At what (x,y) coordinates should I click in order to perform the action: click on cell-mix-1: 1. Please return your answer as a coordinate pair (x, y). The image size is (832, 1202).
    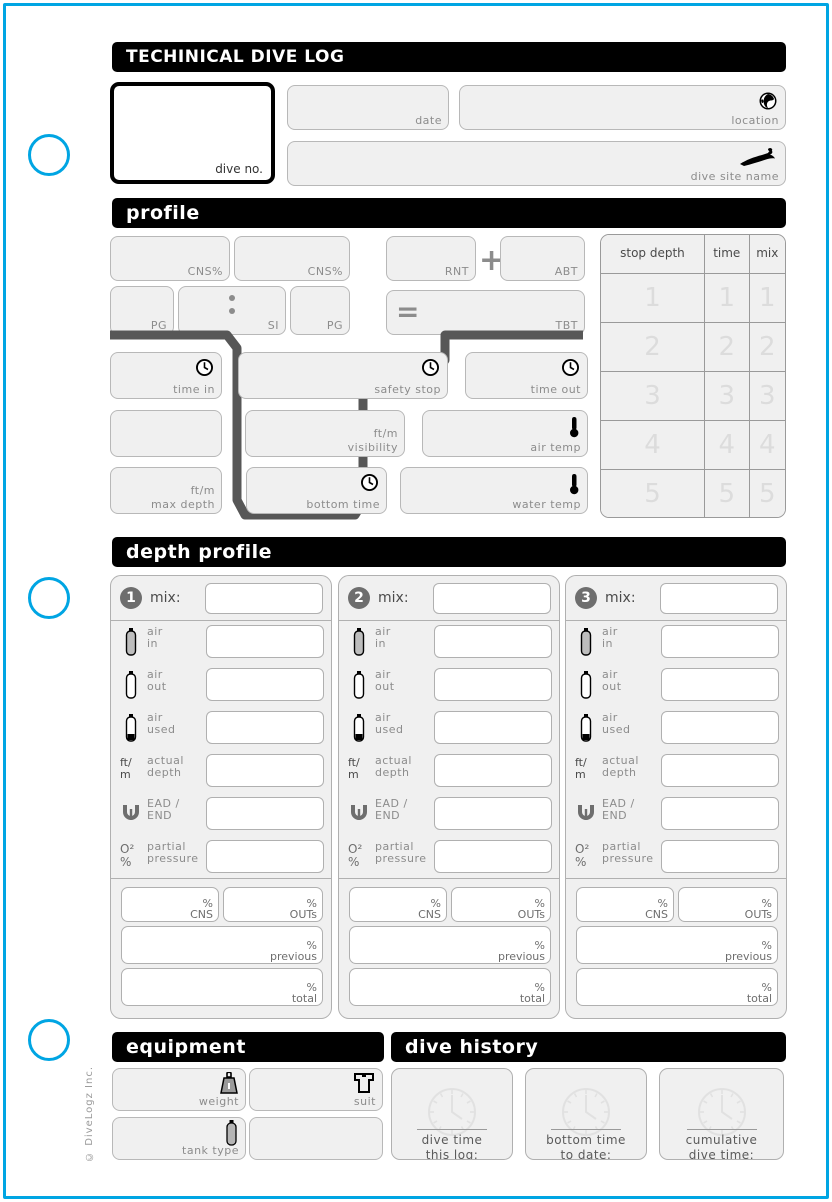
    Looking at the image, I should click on (766, 297).